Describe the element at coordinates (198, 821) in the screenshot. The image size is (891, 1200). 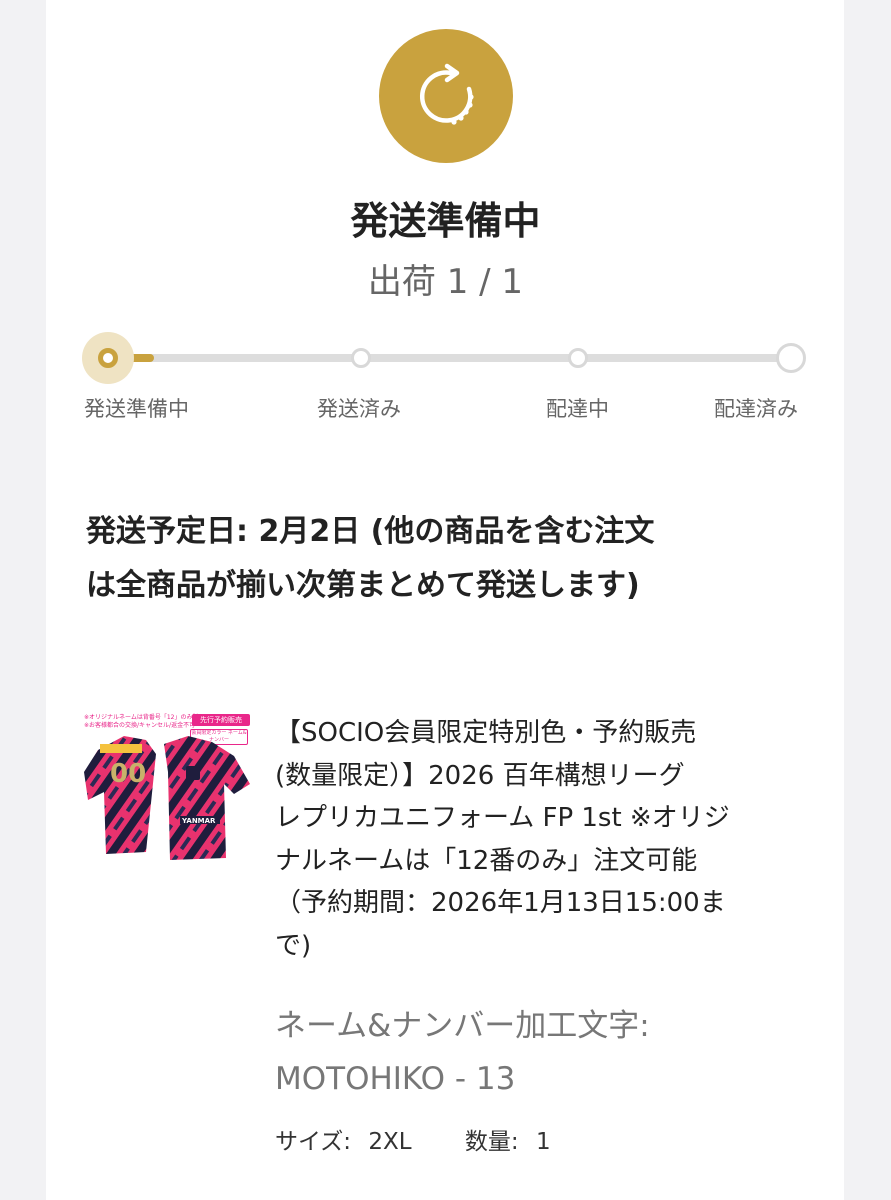
I see `svg-text: YANMAR` at that location.